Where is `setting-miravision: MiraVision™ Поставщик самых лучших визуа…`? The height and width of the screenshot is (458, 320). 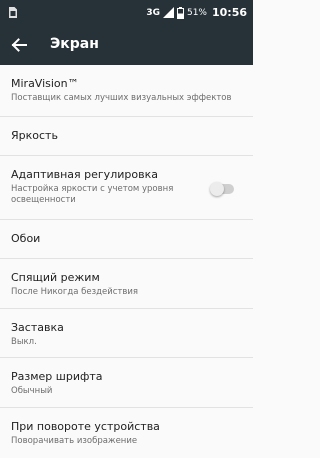
setting-miravision: MiraVision™ Поставщик самых лучших визуа… is located at coordinates (126, 91).